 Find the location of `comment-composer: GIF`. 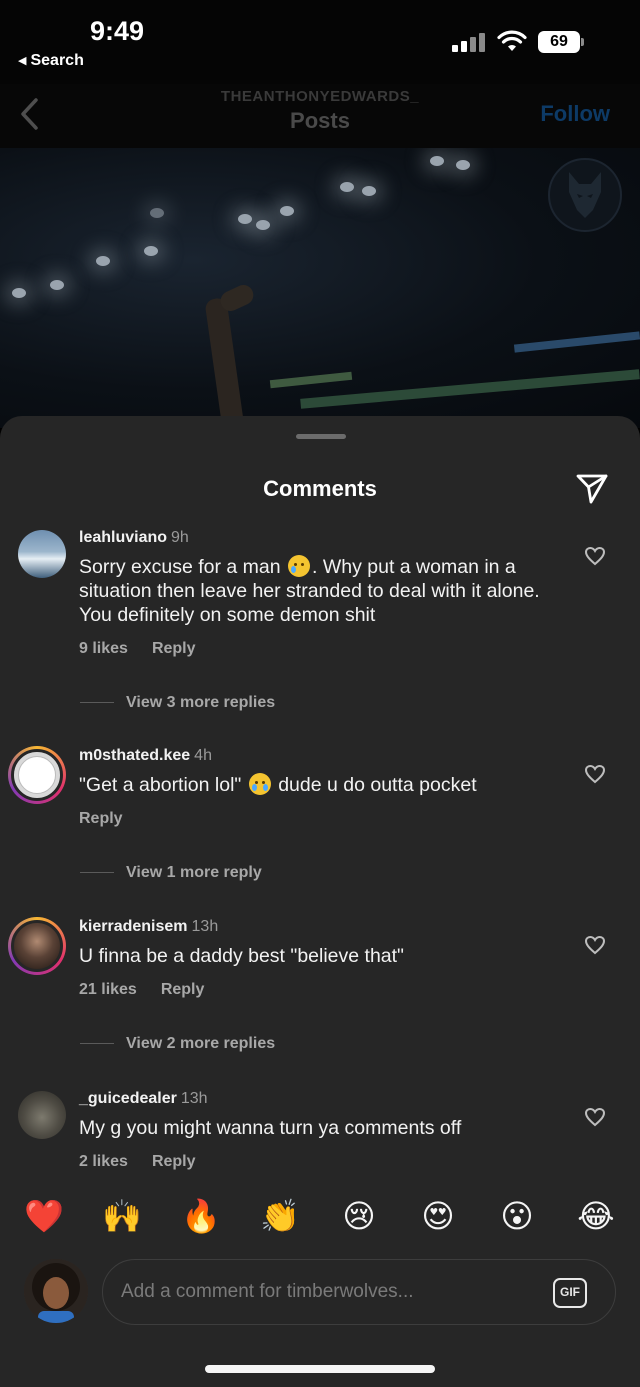

comment-composer: GIF is located at coordinates (359, 1292).